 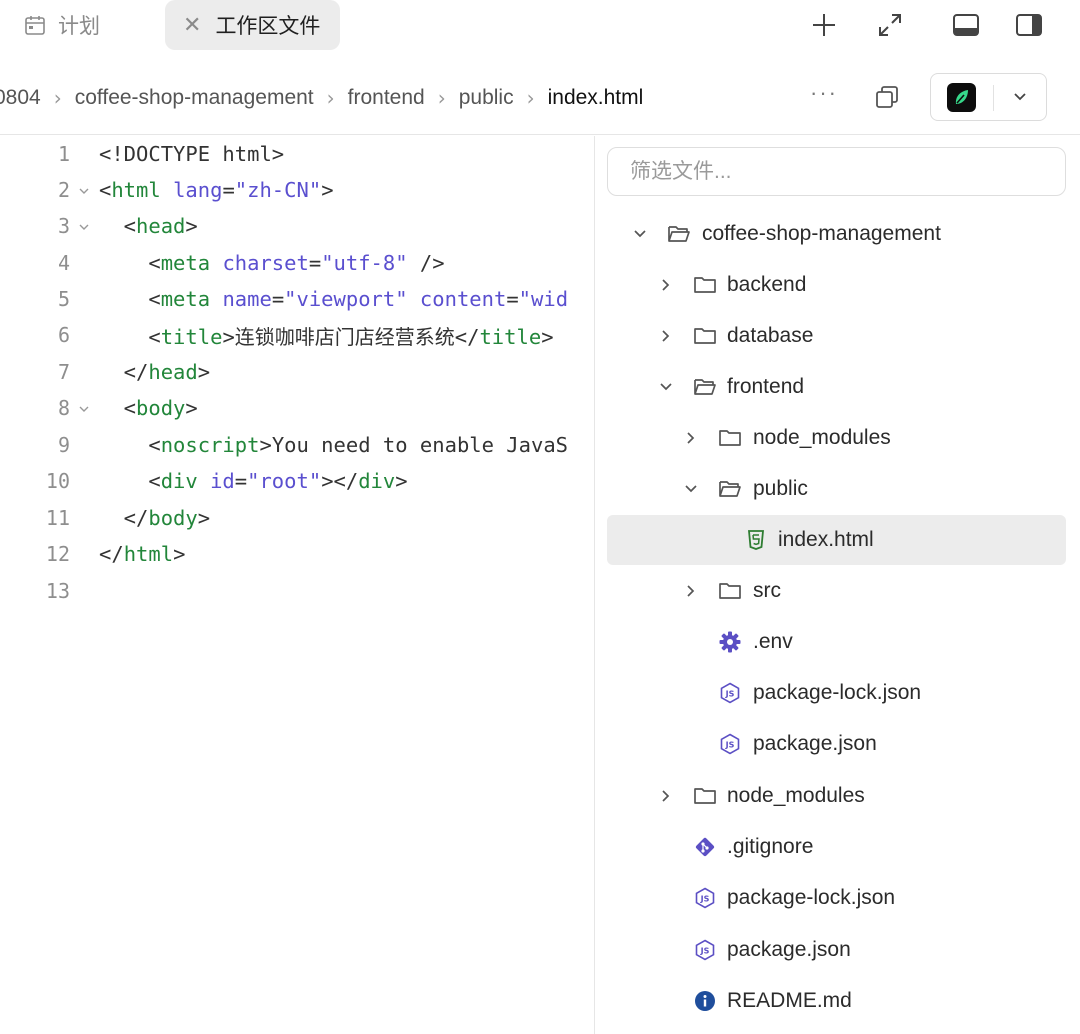 I want to click on panel-right-icon, so click(x=1029, y=25).